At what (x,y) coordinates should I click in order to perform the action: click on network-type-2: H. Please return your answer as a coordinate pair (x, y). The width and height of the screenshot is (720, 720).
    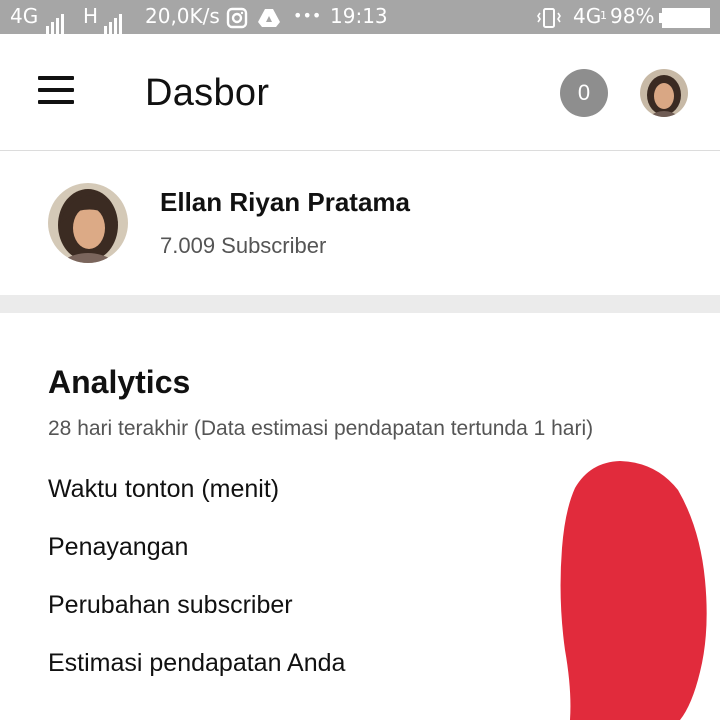
    Looking at the image, I should click on (91, 16).